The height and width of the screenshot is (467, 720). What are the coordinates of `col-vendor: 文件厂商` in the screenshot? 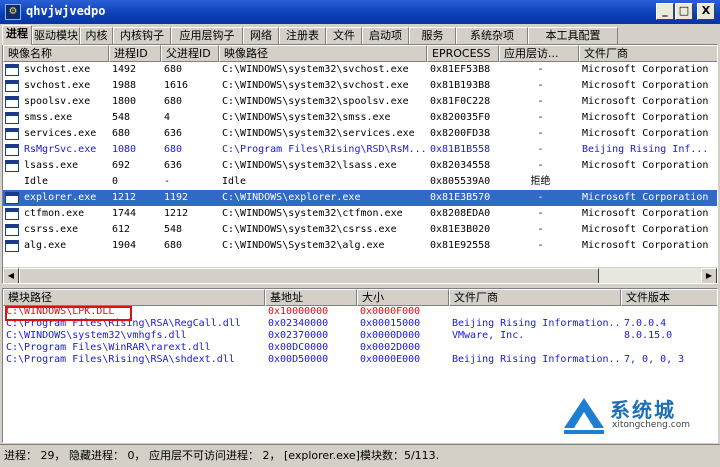 It's located at (648, 53).